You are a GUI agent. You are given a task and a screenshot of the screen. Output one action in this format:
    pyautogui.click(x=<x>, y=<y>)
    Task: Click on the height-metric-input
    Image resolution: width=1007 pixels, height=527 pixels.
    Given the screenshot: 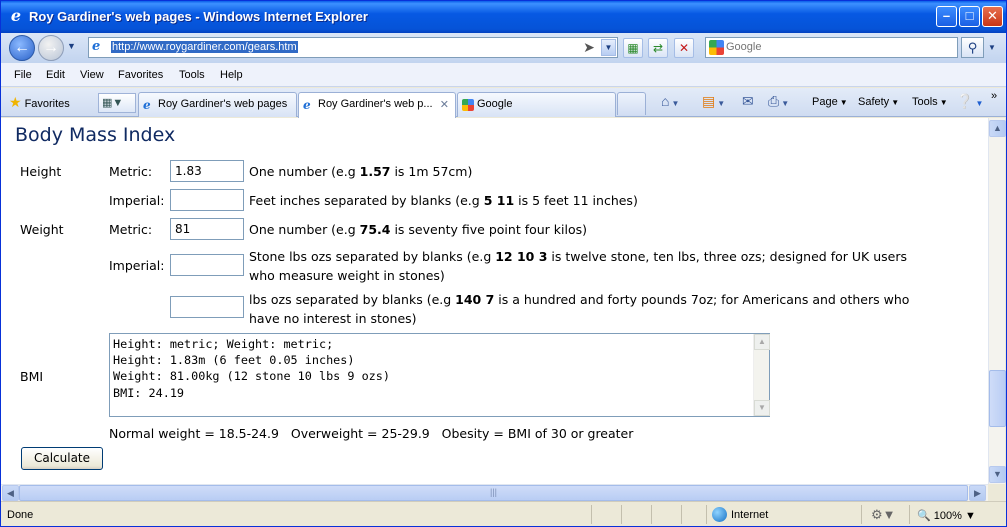 What is the action you would take?
    pyautogui.click(x=207, y=171)
    